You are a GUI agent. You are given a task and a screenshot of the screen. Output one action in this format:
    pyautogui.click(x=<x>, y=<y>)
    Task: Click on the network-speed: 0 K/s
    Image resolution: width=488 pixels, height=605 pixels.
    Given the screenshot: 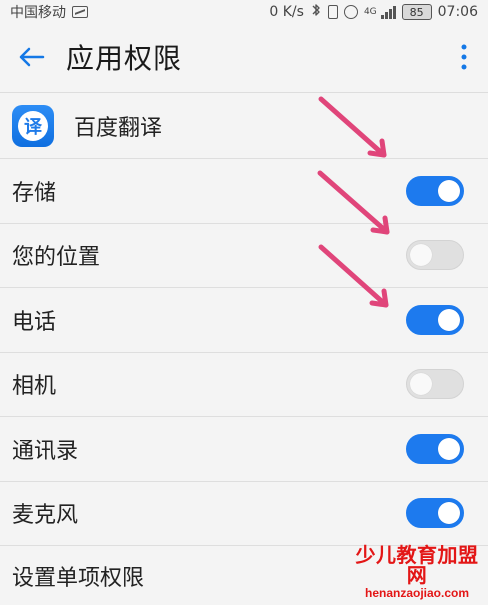 What is the action you would take?
    pyautogui.click(x=286, y=12)
    